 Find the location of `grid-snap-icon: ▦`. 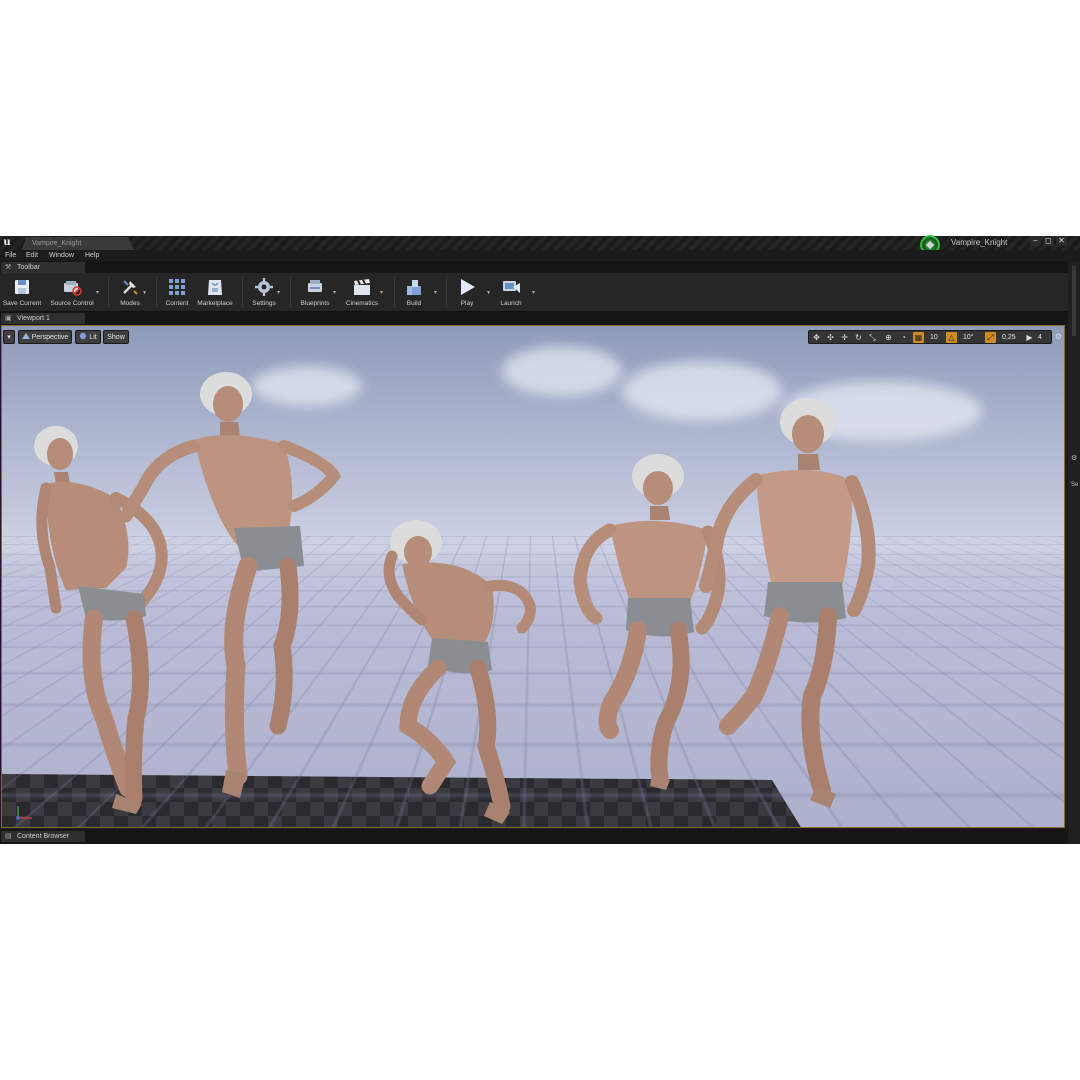

grid-snap-icon: ▦ is located at coordinates (918, 337).